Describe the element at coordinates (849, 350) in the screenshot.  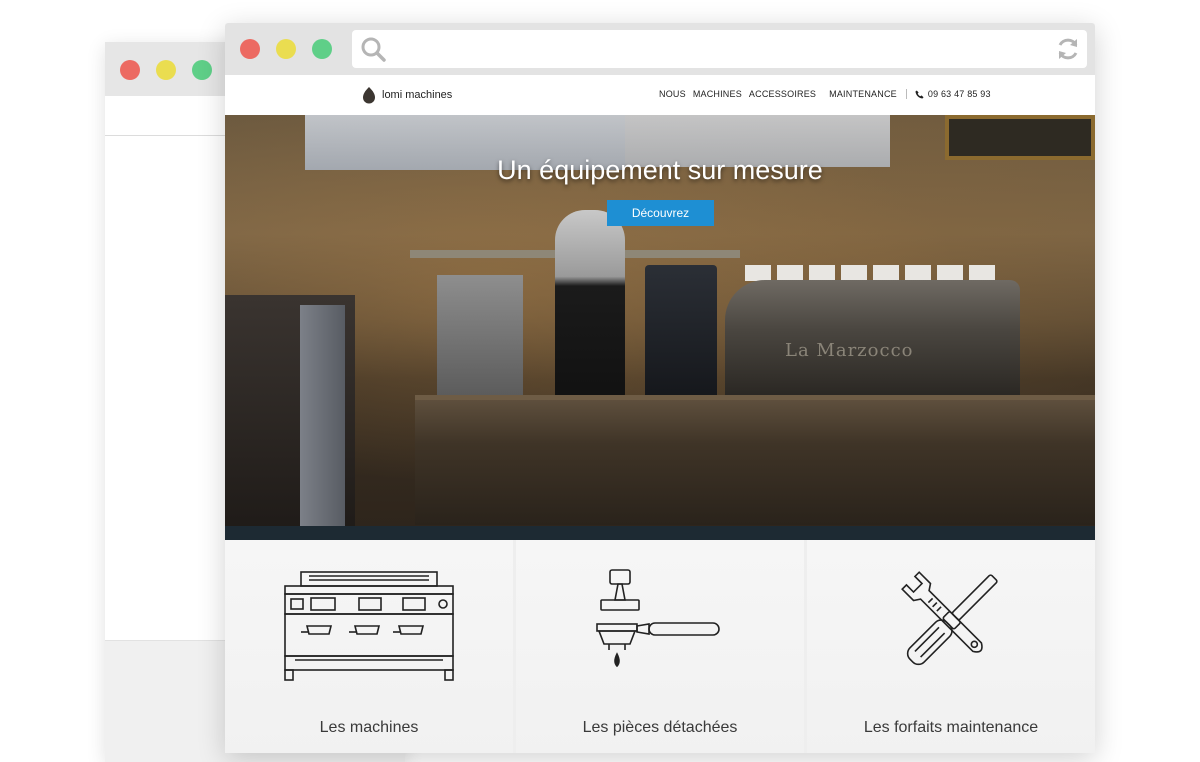
I see `hero-photo-machine-brand: La Marzocco` at that location.